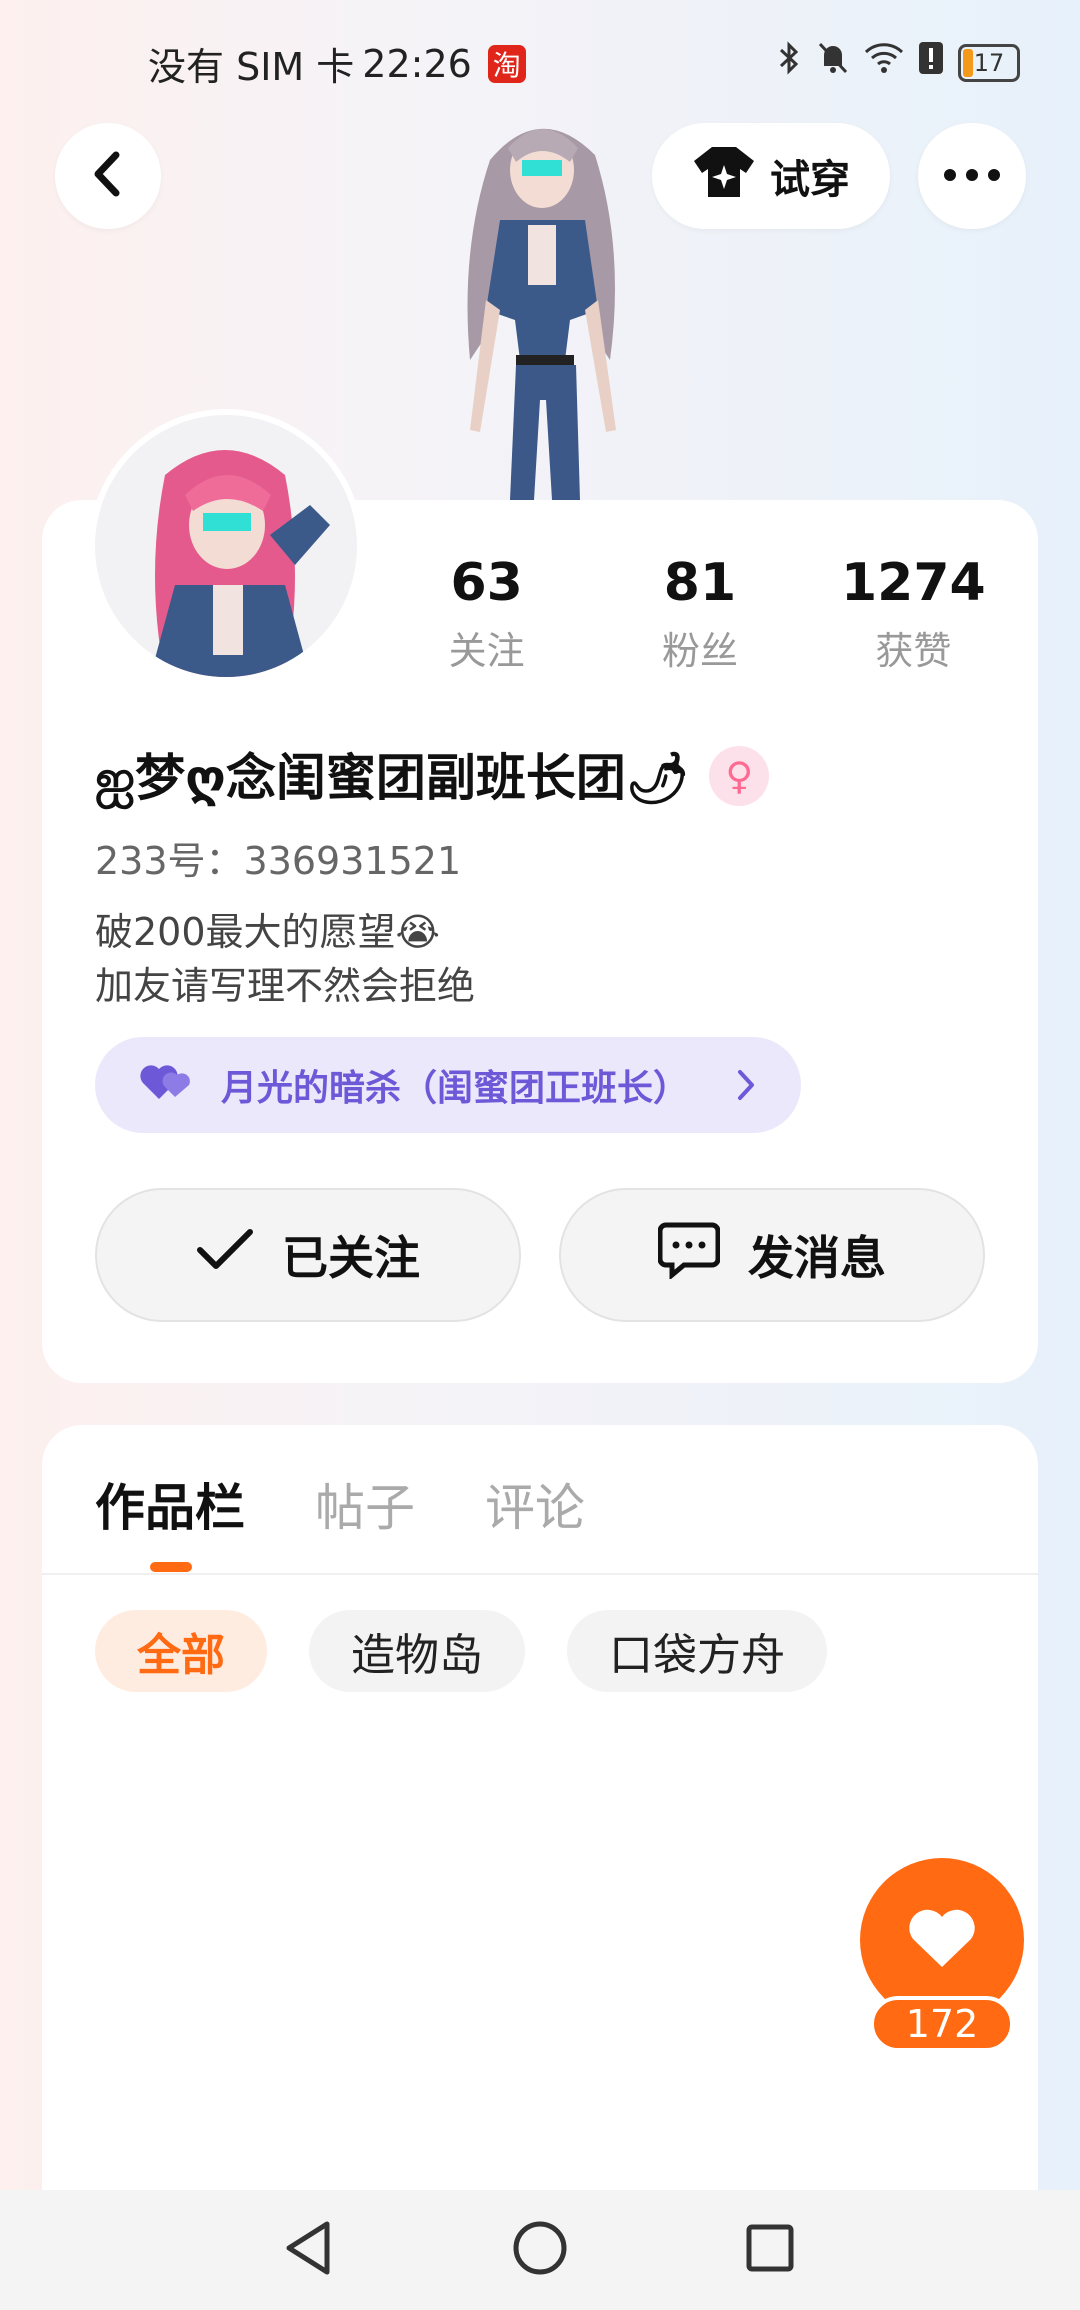 This screenshot has width=1080, height=2310. Describe the element at coordinates (968, 62) in the screenshot. I see `battery-fill` at that location.